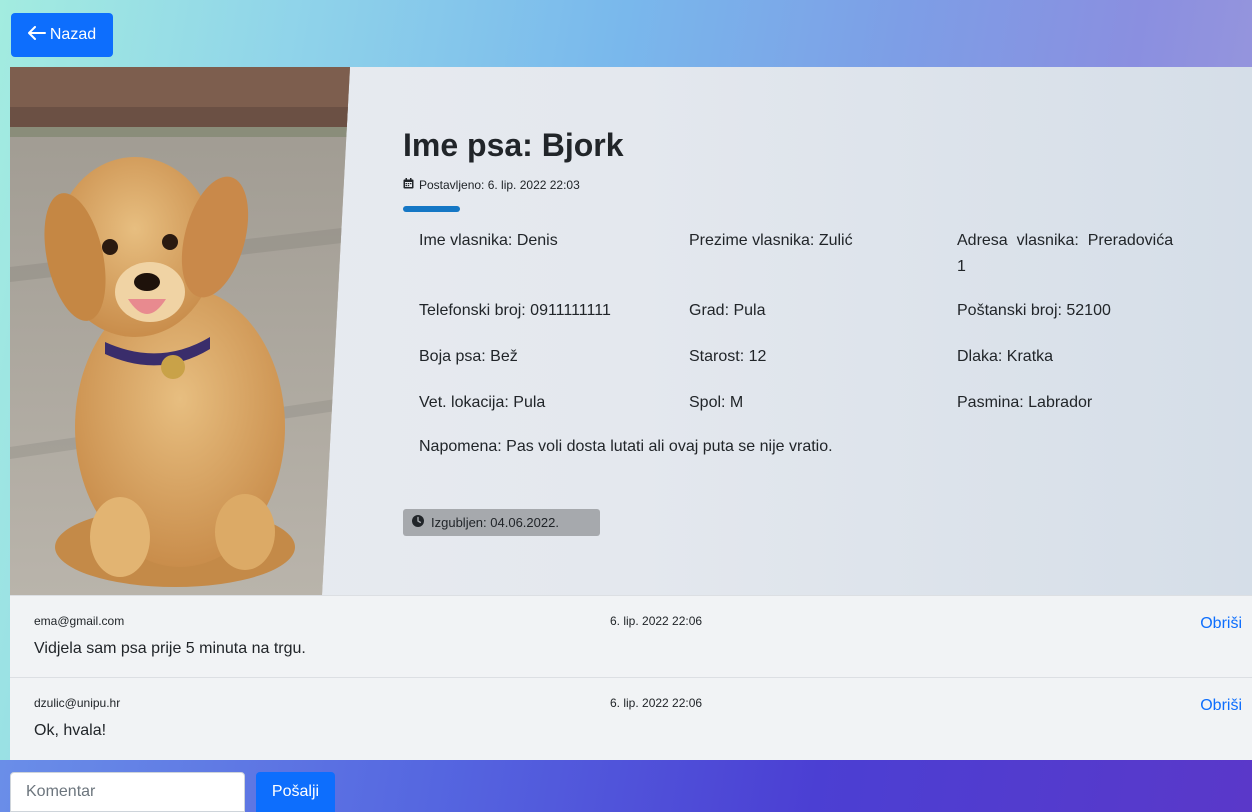 This screenshot has height=812, width=1252. I want to click on posted-text: Postavljeno: 6. lip. 2022 22:03, so click(499, 185).